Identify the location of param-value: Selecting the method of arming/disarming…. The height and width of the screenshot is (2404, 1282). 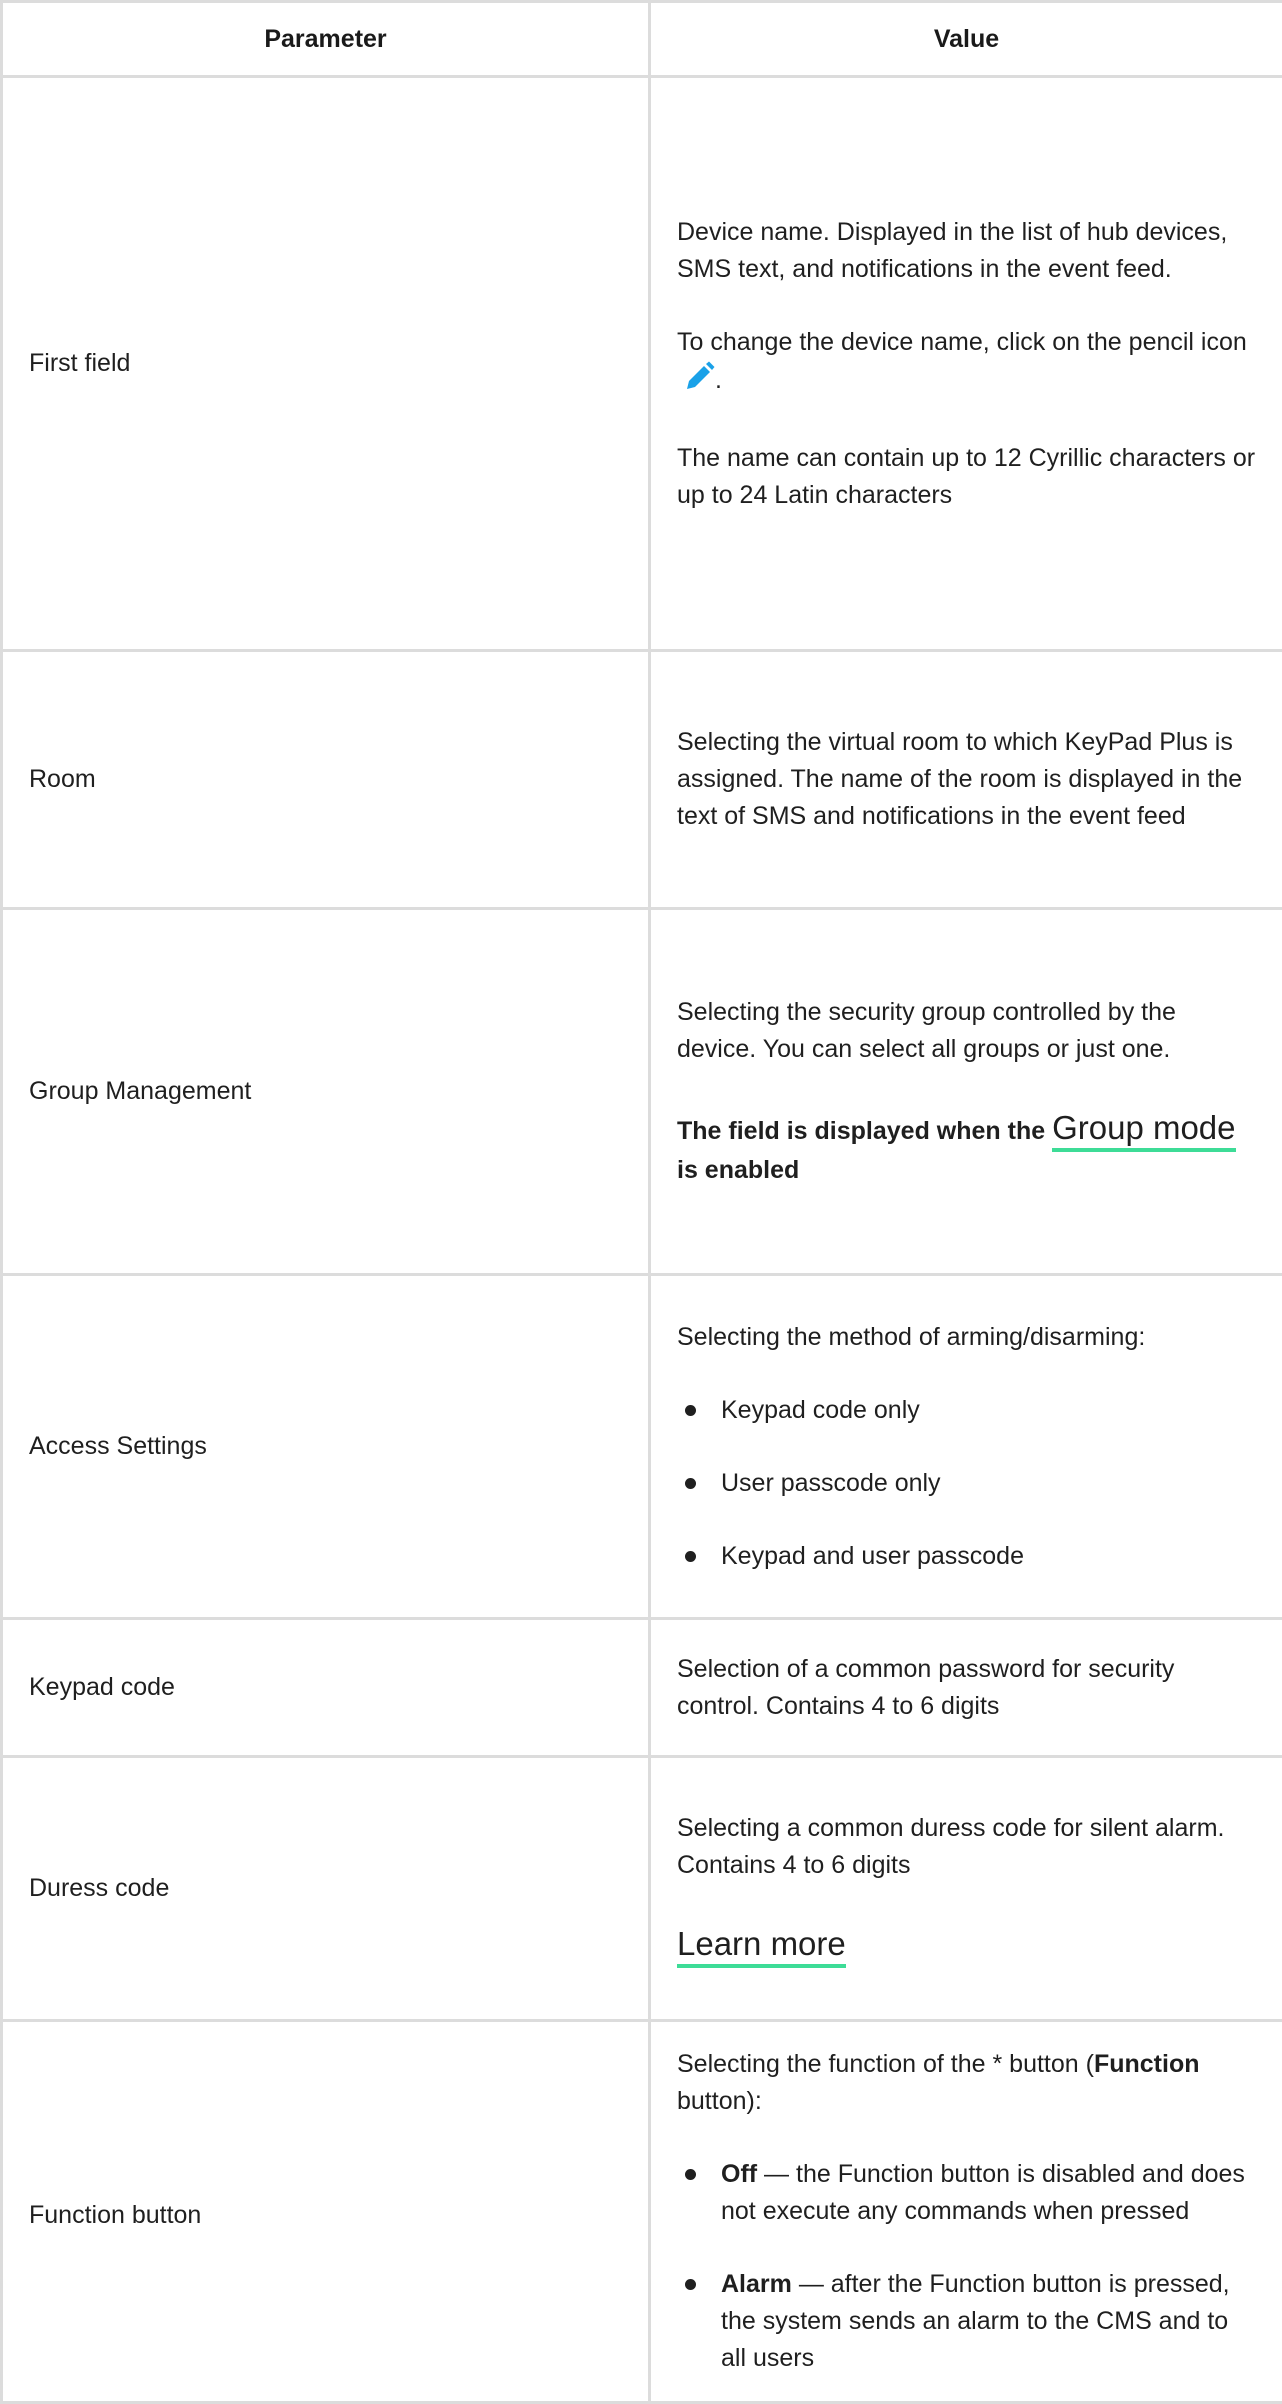
(966, 1447).